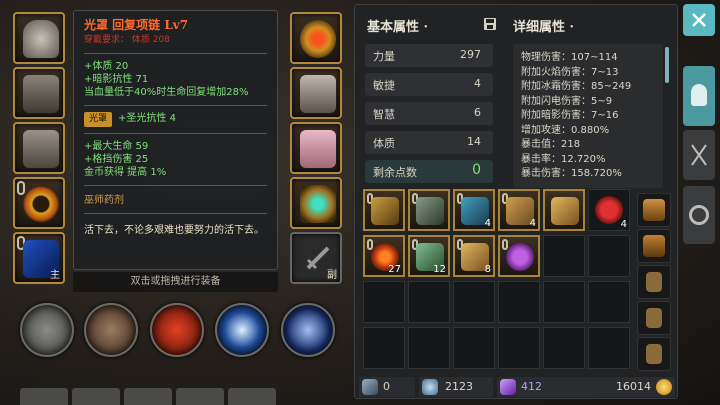  I want to click on basic-attributes-title: 基本属性 ·, so click(398, 27).